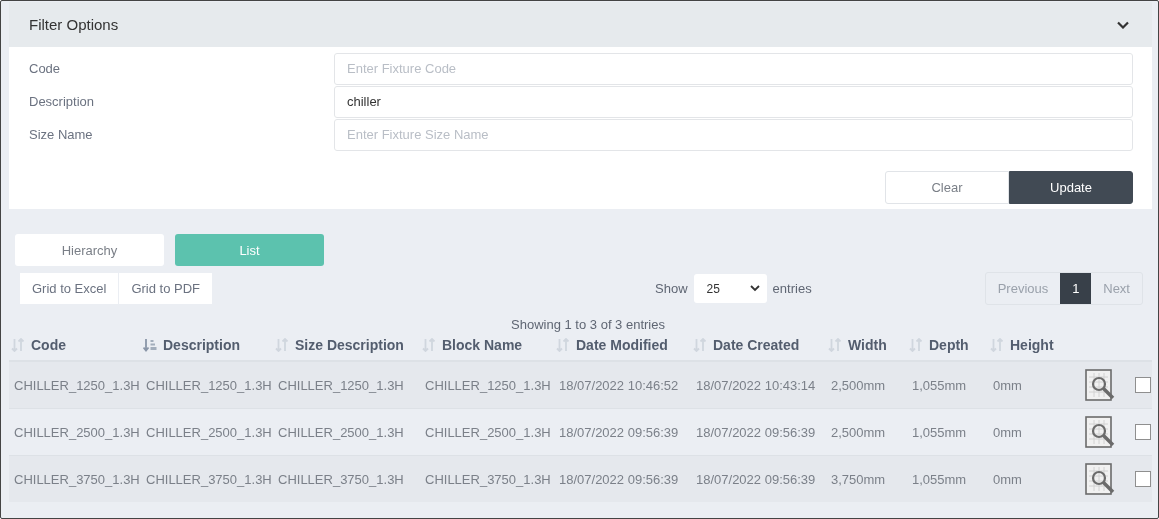 The image size is (1159, 519). Describe the element at coordinates (733, 68) in the screenshot. I see `text-field: Enter Fixture Code` at that location.